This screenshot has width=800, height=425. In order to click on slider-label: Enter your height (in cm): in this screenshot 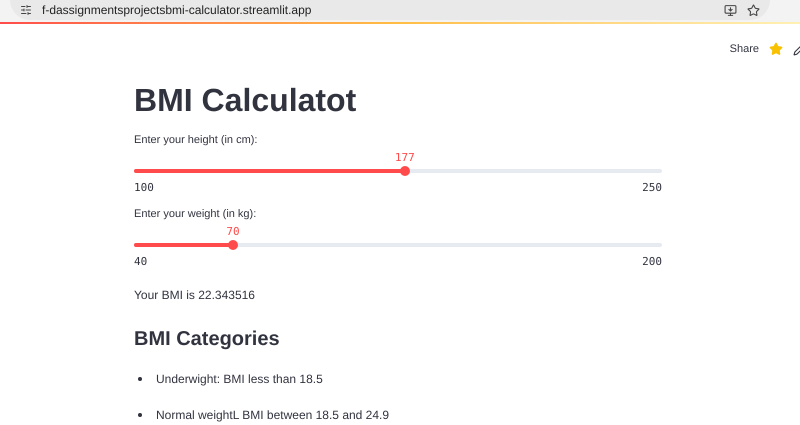, I will do `click(196, 140)`.